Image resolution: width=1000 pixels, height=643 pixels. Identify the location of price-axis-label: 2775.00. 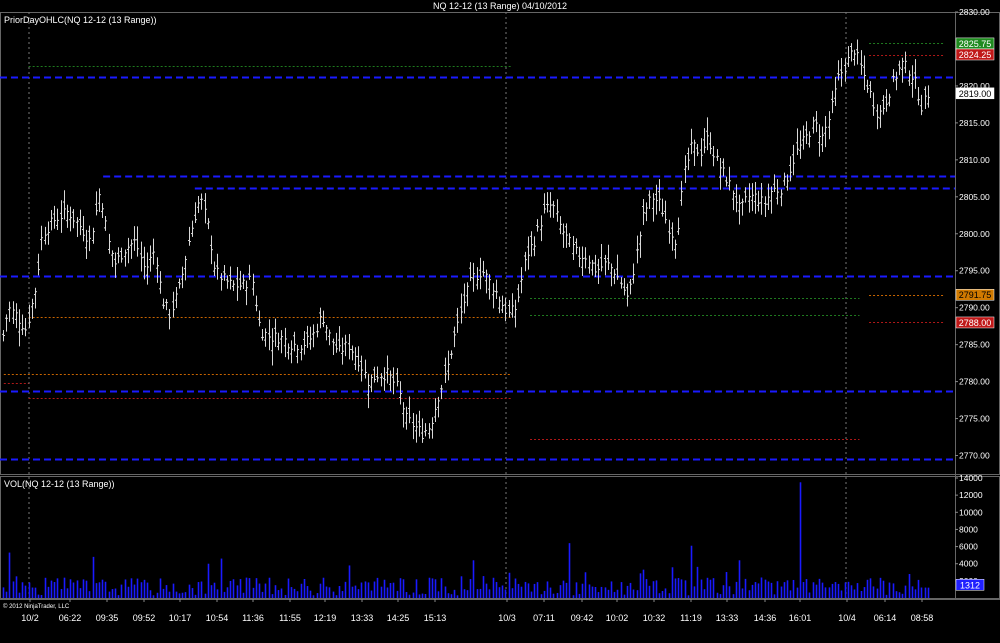
(974, 419).